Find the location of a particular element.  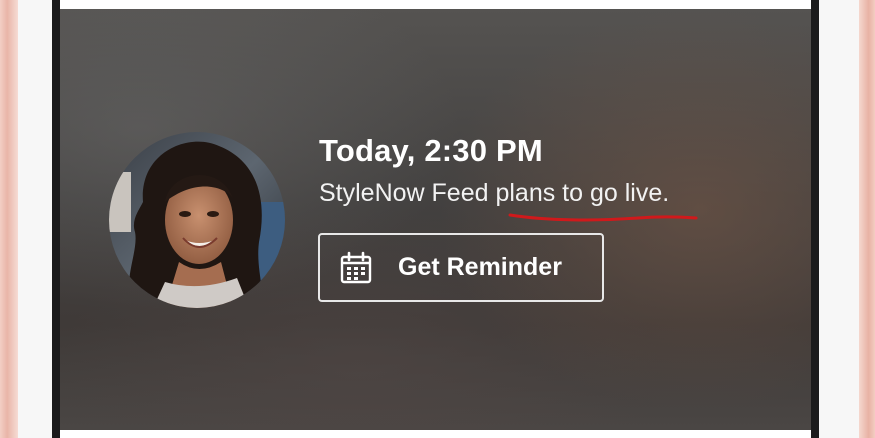

live-schedule-time: Today, 2:30 PM is located at coordinates (431, 150).